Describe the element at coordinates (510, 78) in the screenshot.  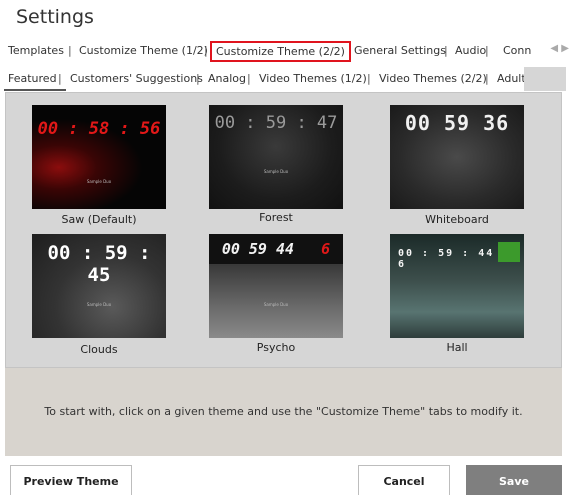
I see `subtab-adult: Adult` at that location.